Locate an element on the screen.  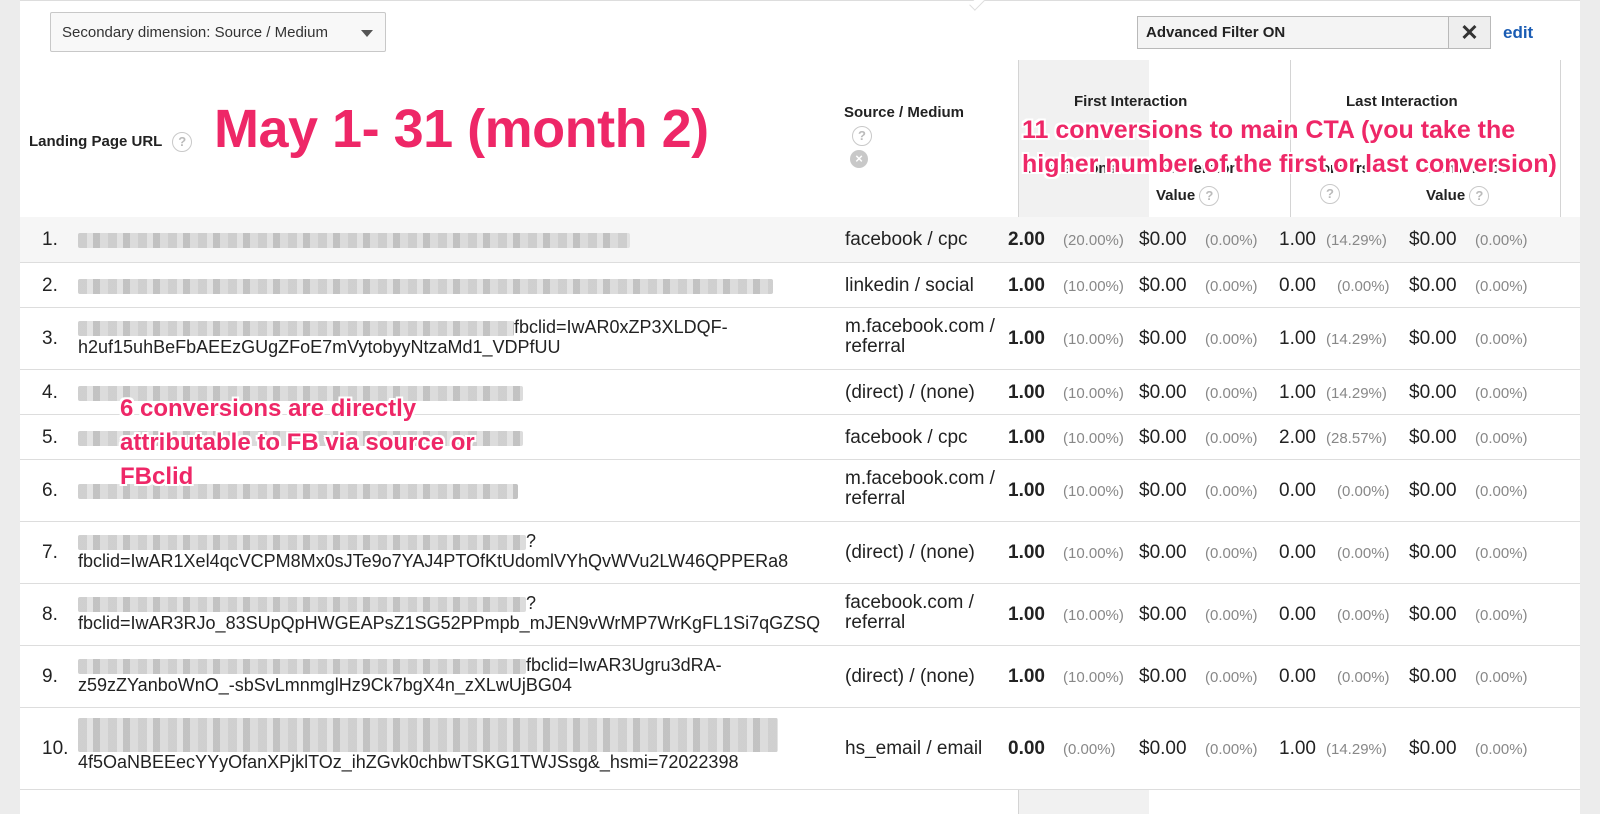
remove-dimension-icon: × is located at coordinates (859, 159).